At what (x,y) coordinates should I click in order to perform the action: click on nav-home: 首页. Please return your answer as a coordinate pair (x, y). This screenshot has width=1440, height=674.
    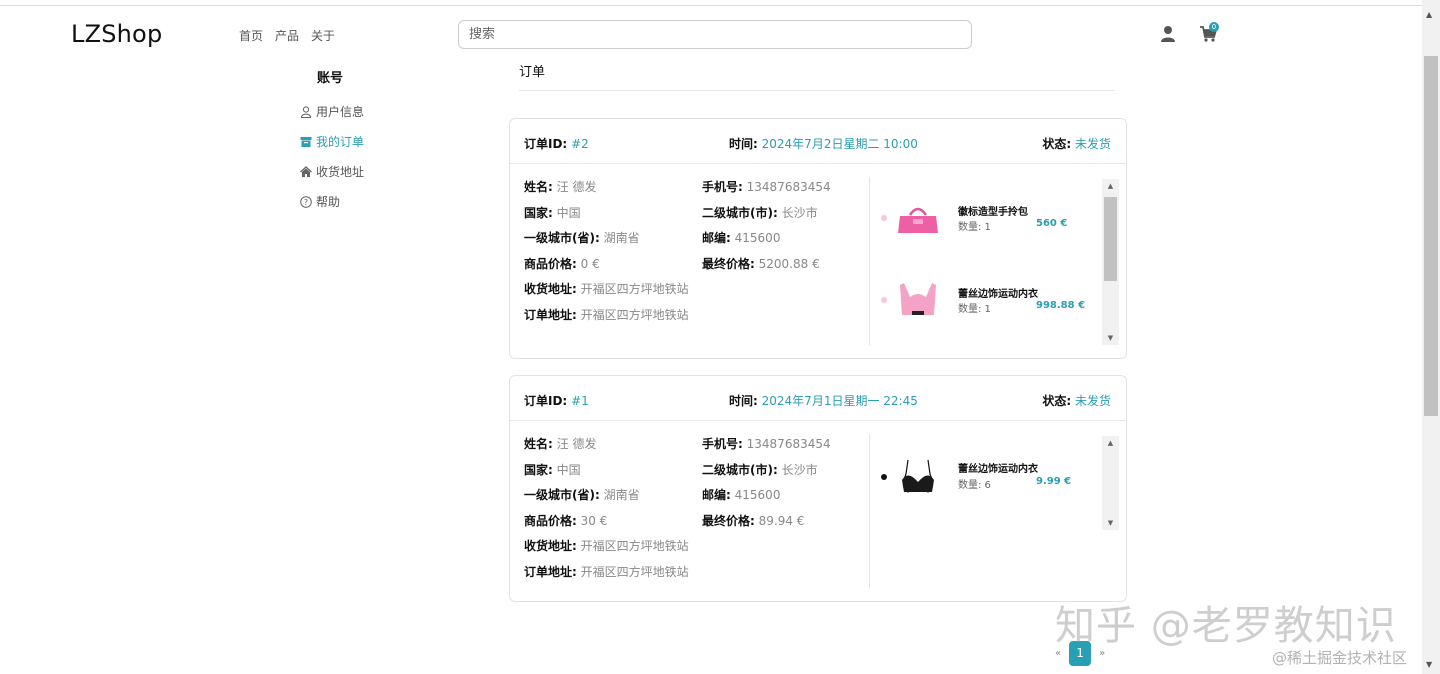
    Looking at the image, I should click on (251, 35).